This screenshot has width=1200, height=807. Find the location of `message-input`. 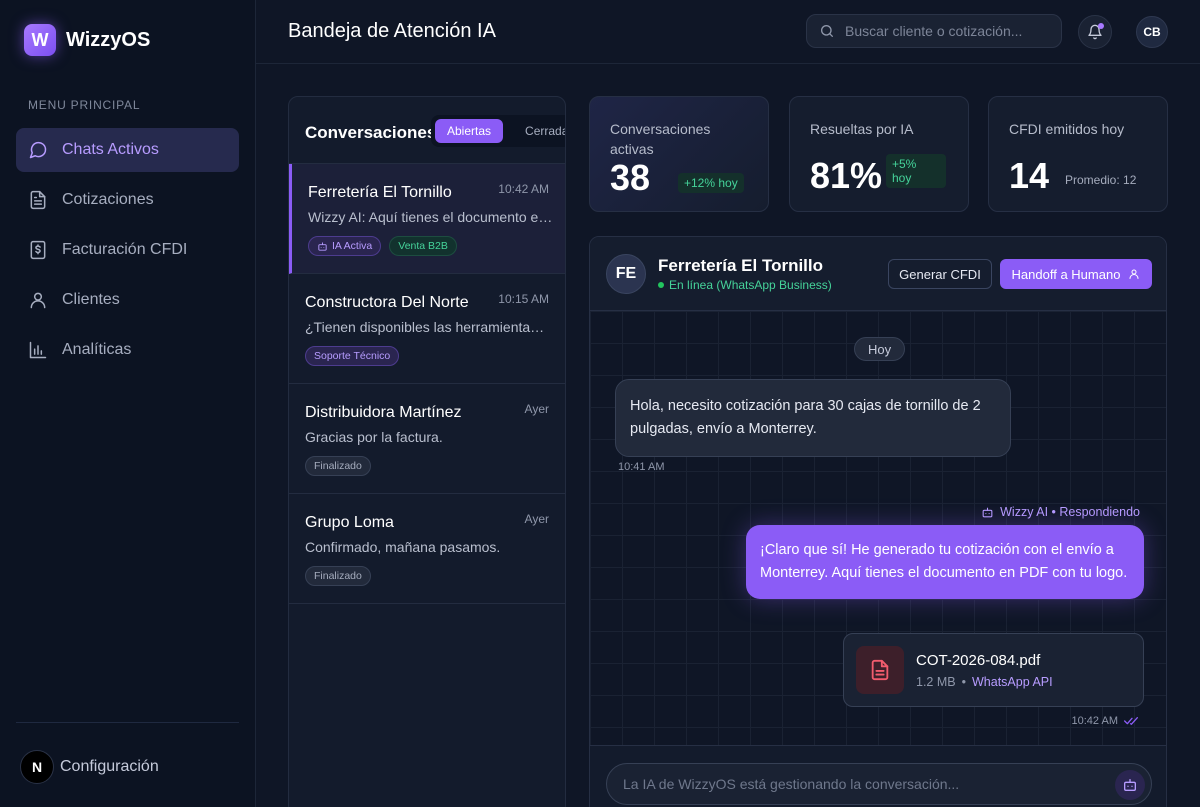

message-input is located at coordinates (858, 784).